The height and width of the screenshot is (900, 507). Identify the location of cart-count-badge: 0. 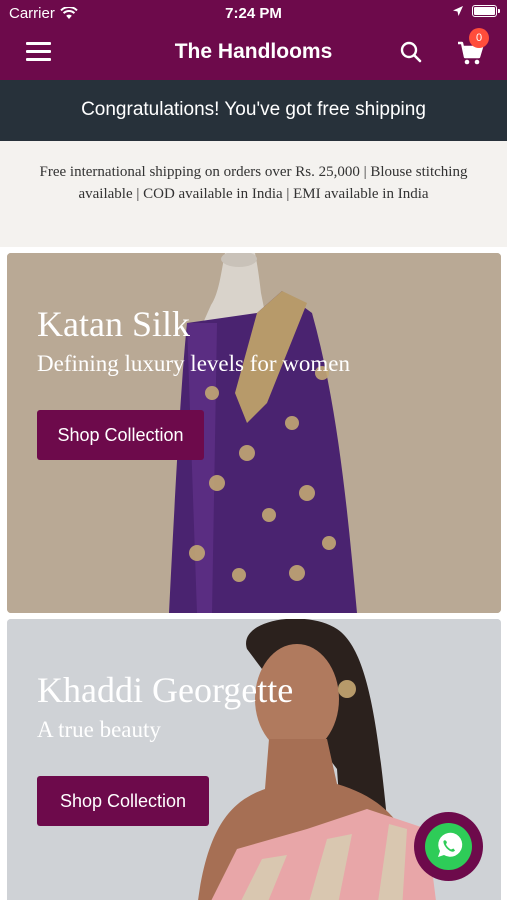
(479, 38).